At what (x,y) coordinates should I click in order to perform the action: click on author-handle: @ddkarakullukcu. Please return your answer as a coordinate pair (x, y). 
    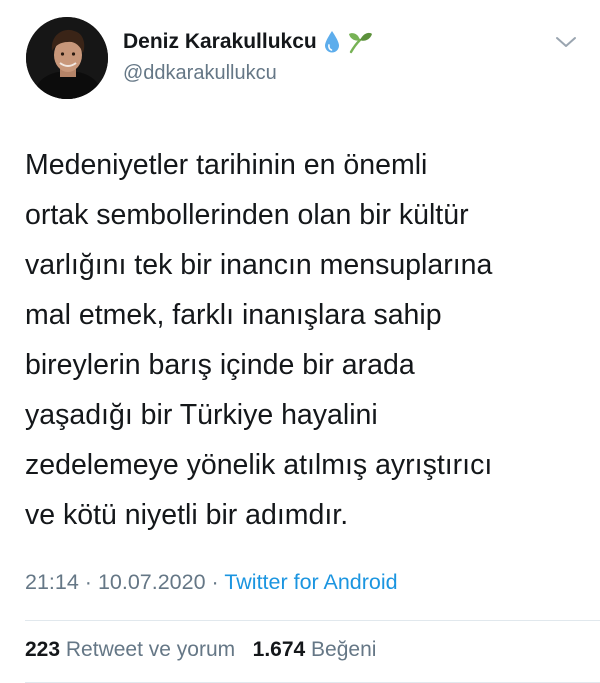
    Looking at the image, I should click on (200, 73).